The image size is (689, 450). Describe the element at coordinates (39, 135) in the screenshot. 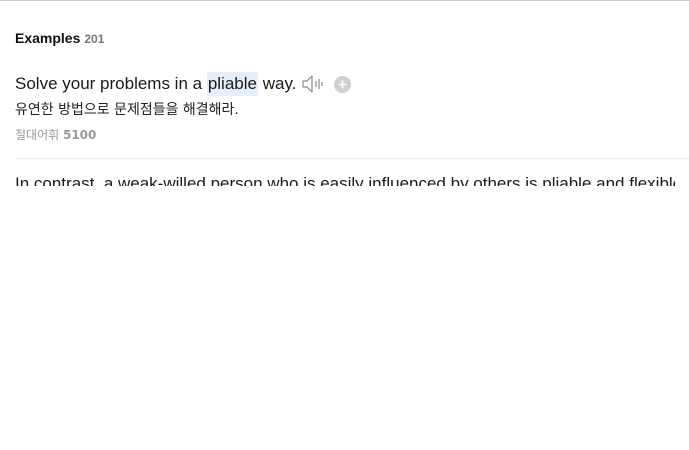

I see `source-name: 절대어휘` at that location.